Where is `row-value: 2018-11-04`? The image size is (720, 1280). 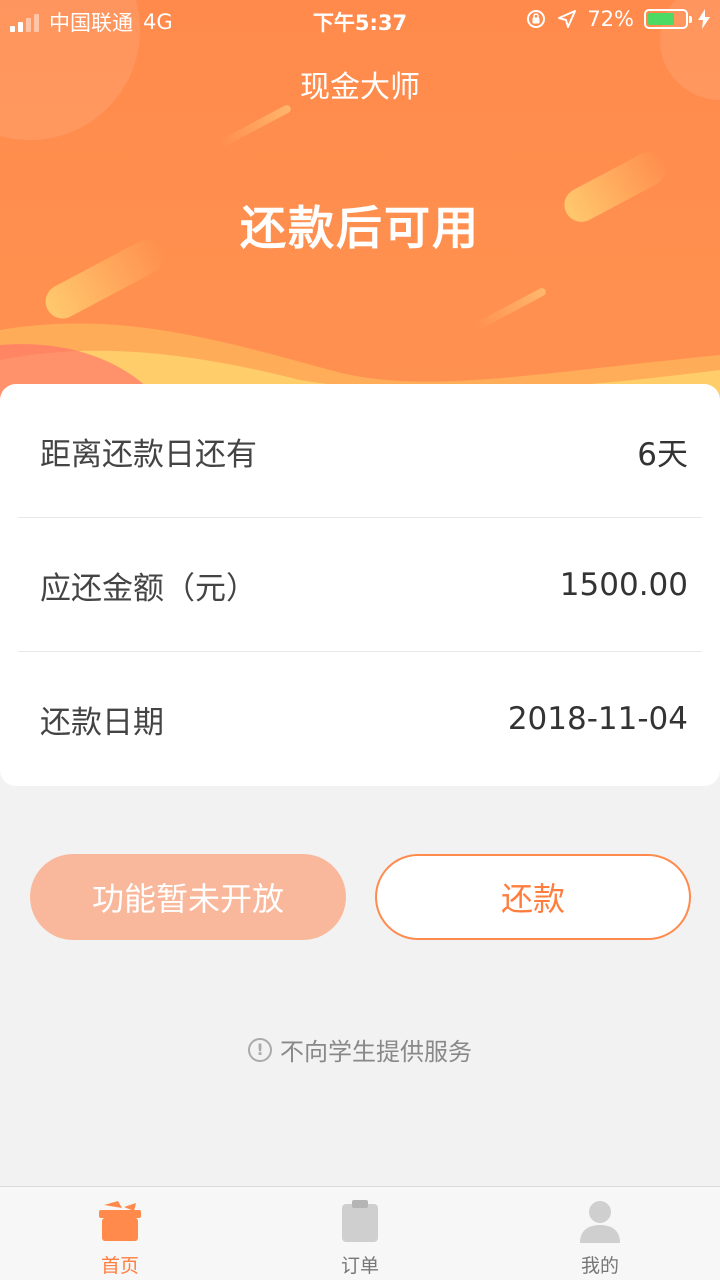
row-value: 2018-11-04 is located at coordinates (597, 719).